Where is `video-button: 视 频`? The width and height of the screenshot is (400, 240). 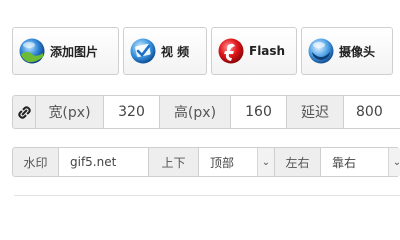 video-button: 视 频 is located at coordinates (165, 51).